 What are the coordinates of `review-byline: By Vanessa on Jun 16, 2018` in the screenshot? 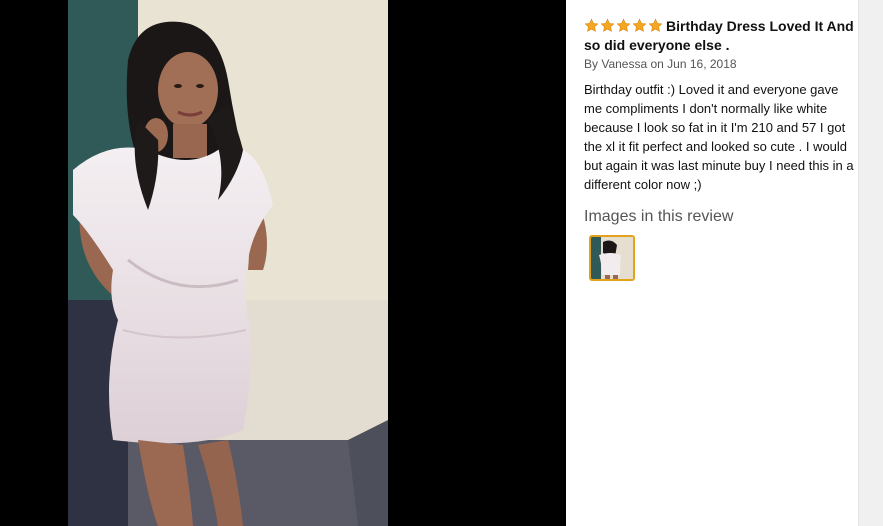 It's located at (660, 64).